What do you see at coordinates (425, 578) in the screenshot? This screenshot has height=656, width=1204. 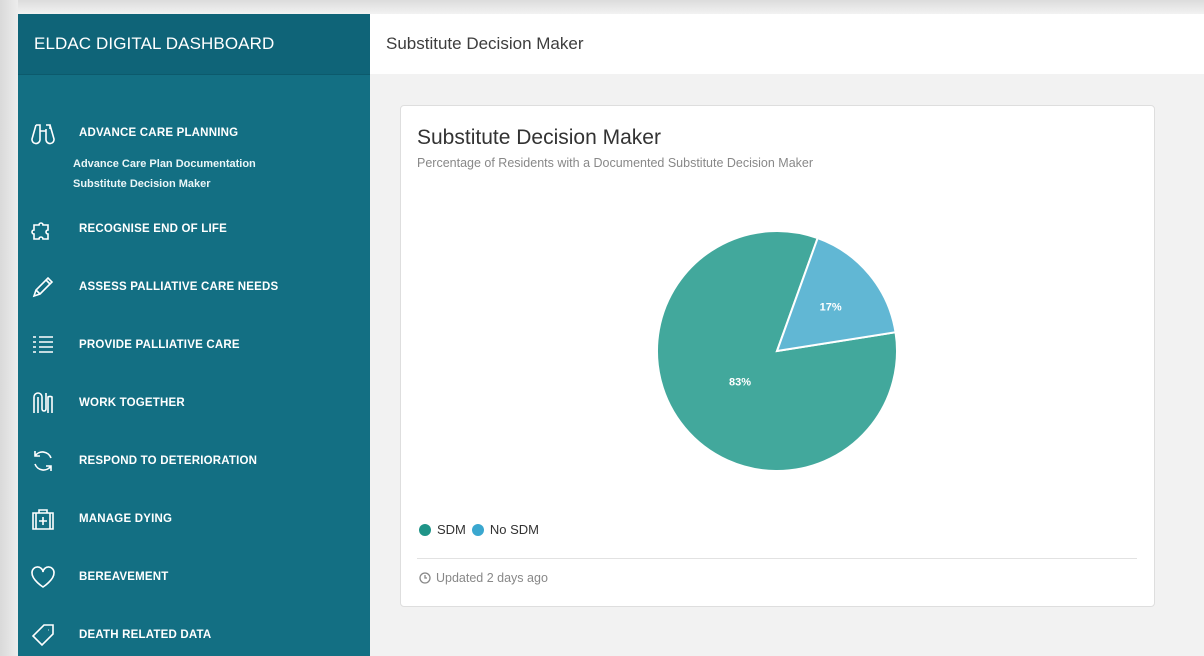 I see `clock-icon` at bounding box center [425, 578].